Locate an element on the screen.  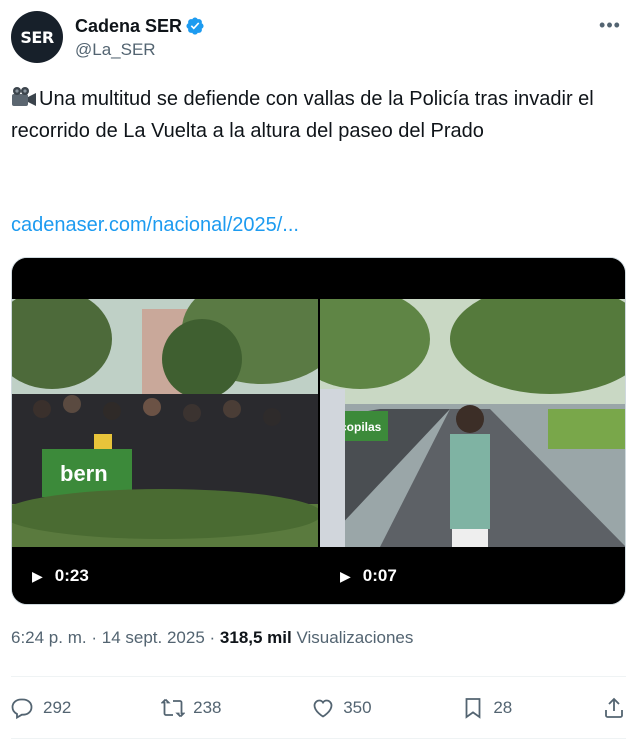
action-bar: 292 238 350 28 is located at coordinates (318, 708).